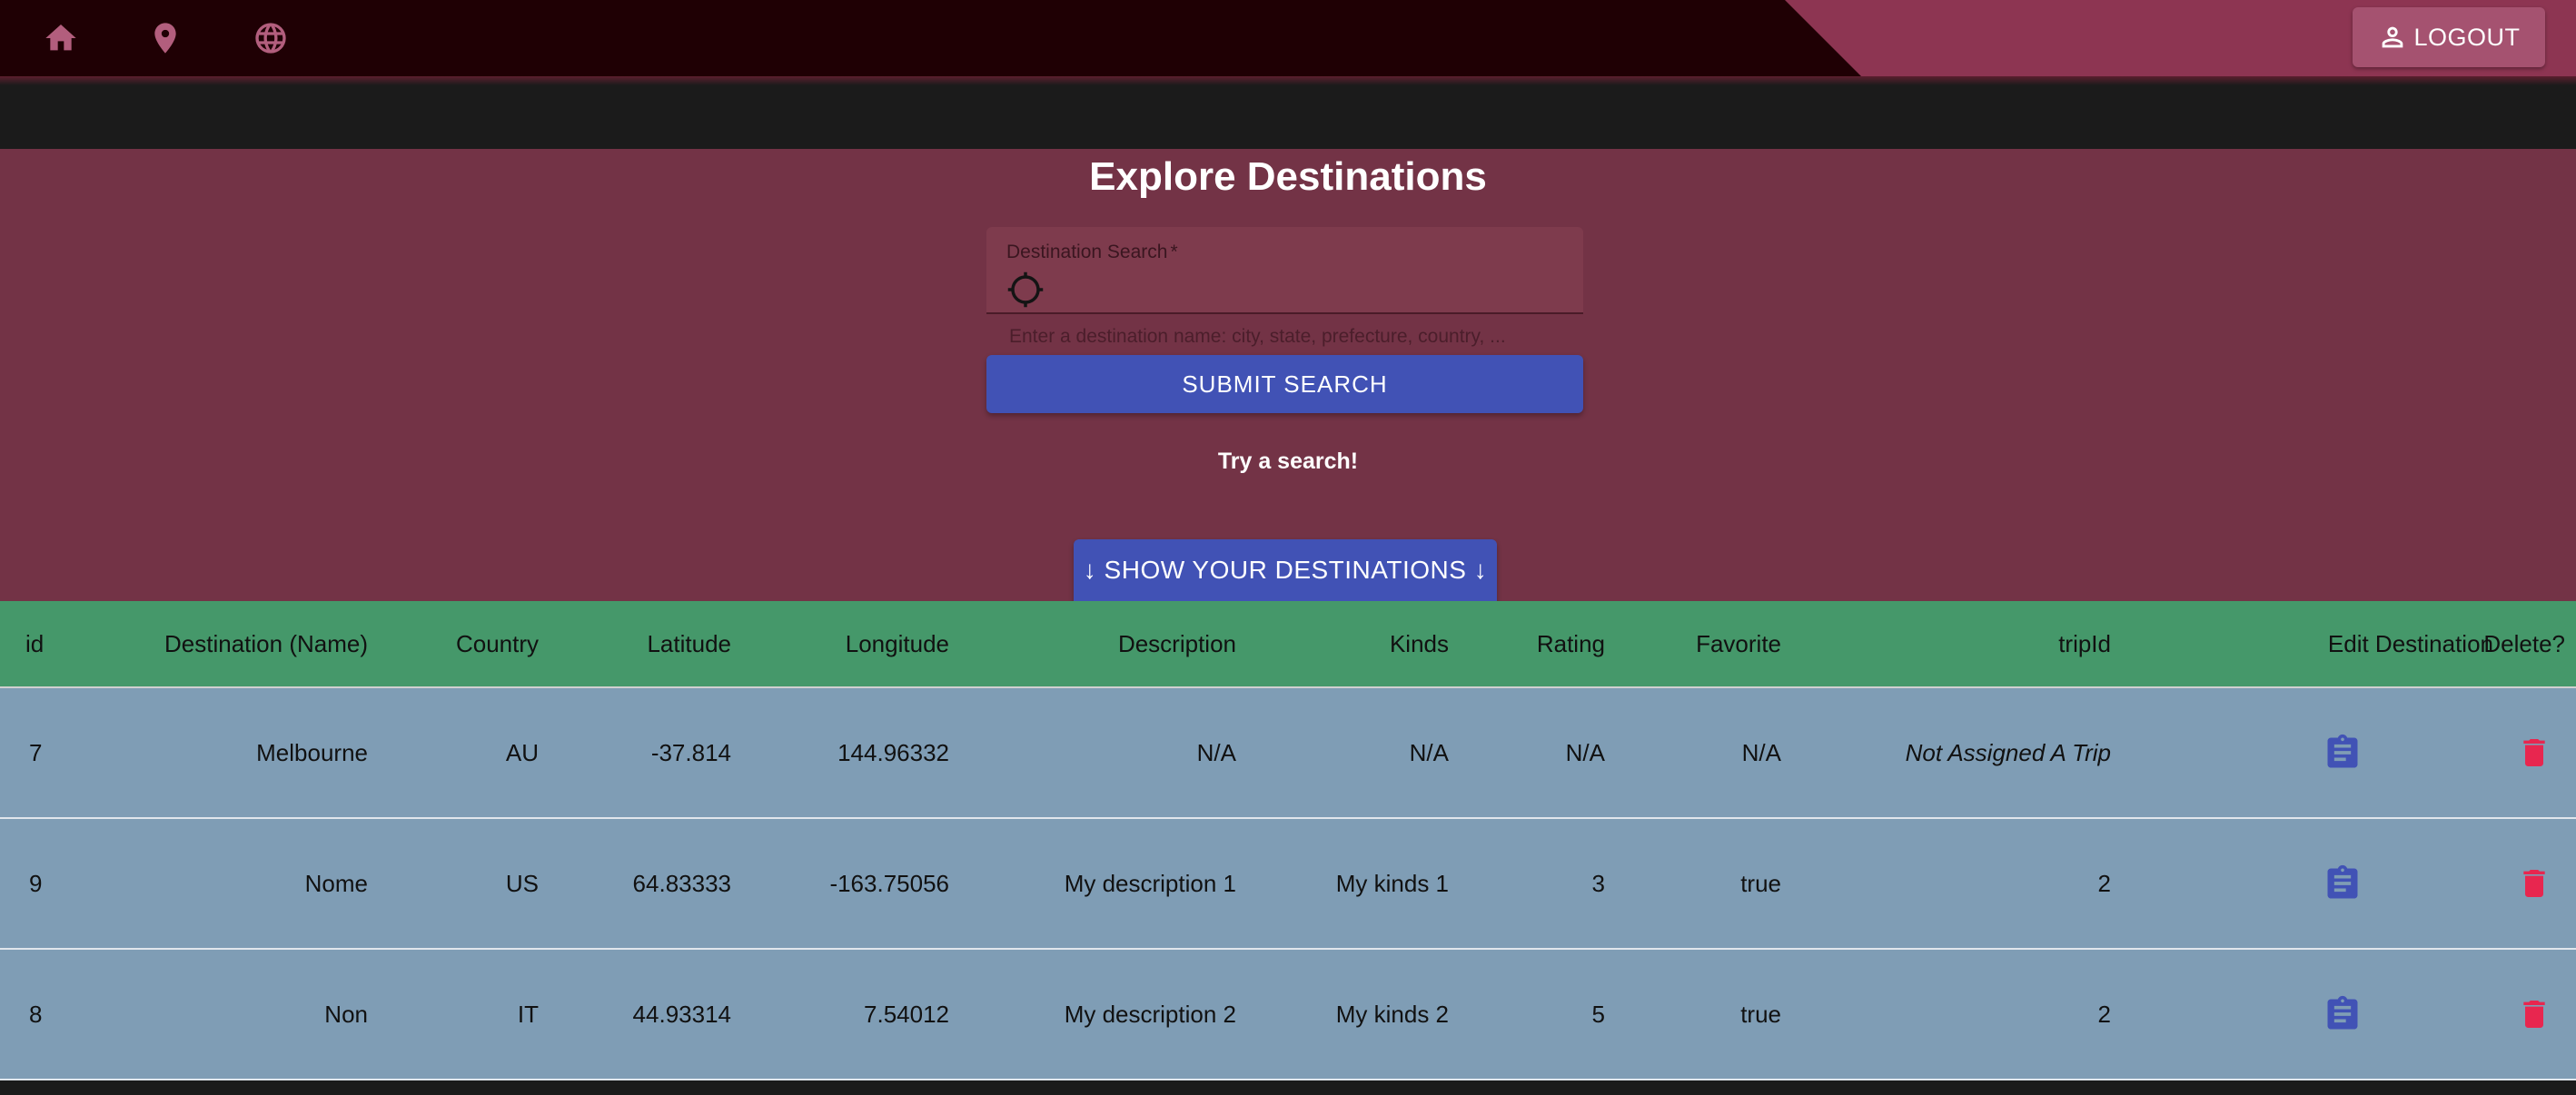 Image resolution: width=2576 pixels, height=1095 pixels. Describe the element at coordinates (1150, 883) in the screenshot. I see `cell-description: My description 1` at that location.